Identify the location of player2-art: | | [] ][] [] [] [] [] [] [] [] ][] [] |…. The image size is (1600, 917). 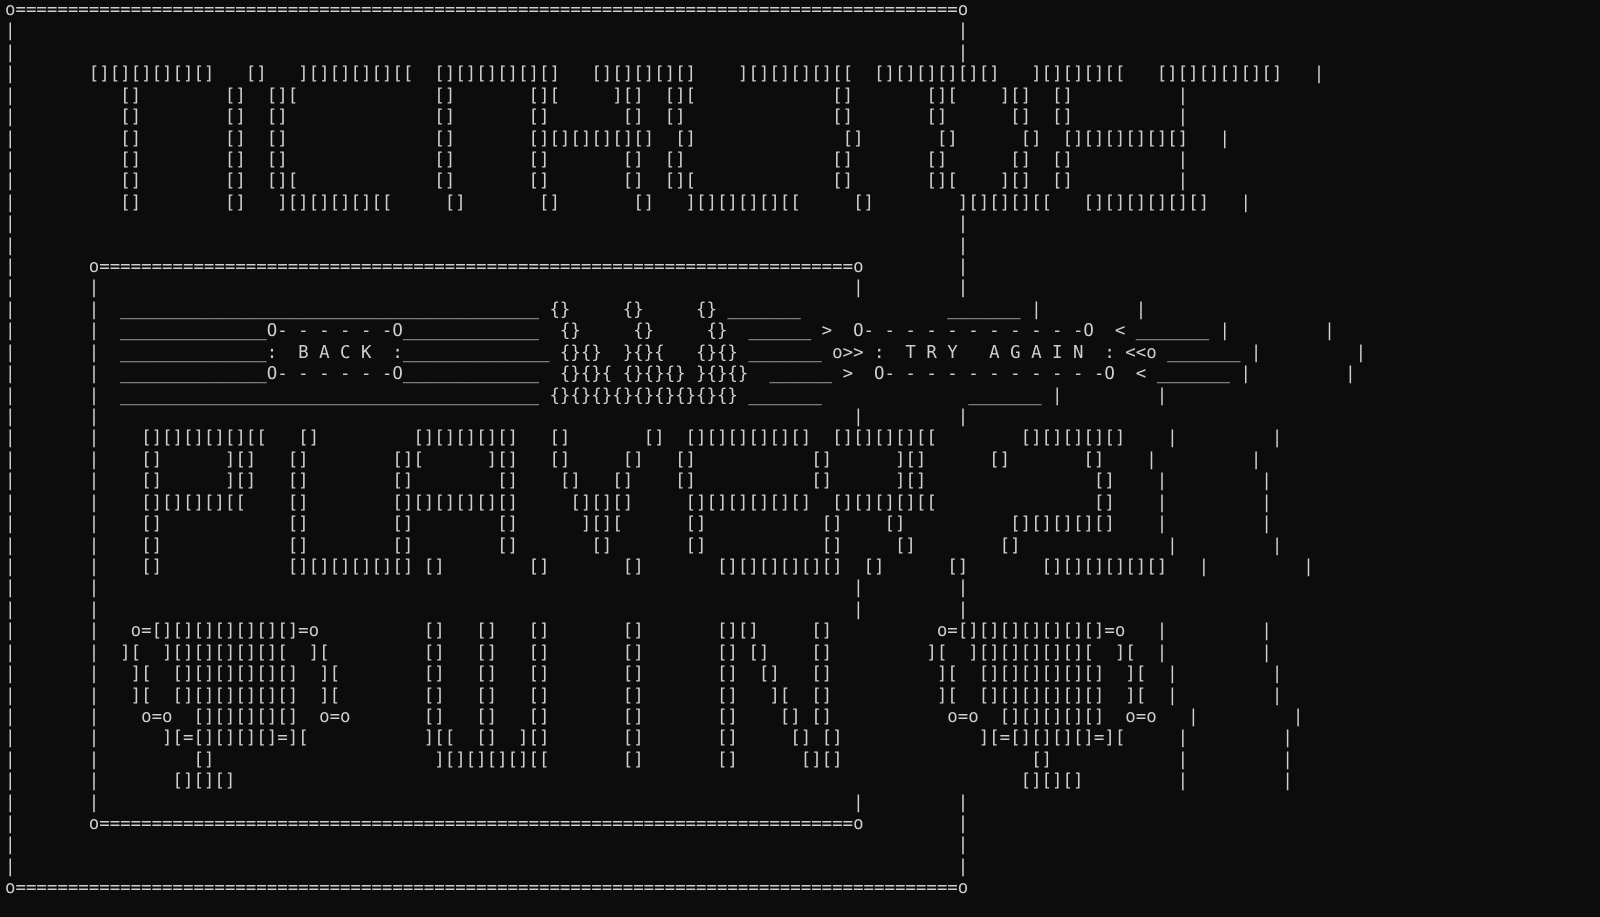
(638, 481).